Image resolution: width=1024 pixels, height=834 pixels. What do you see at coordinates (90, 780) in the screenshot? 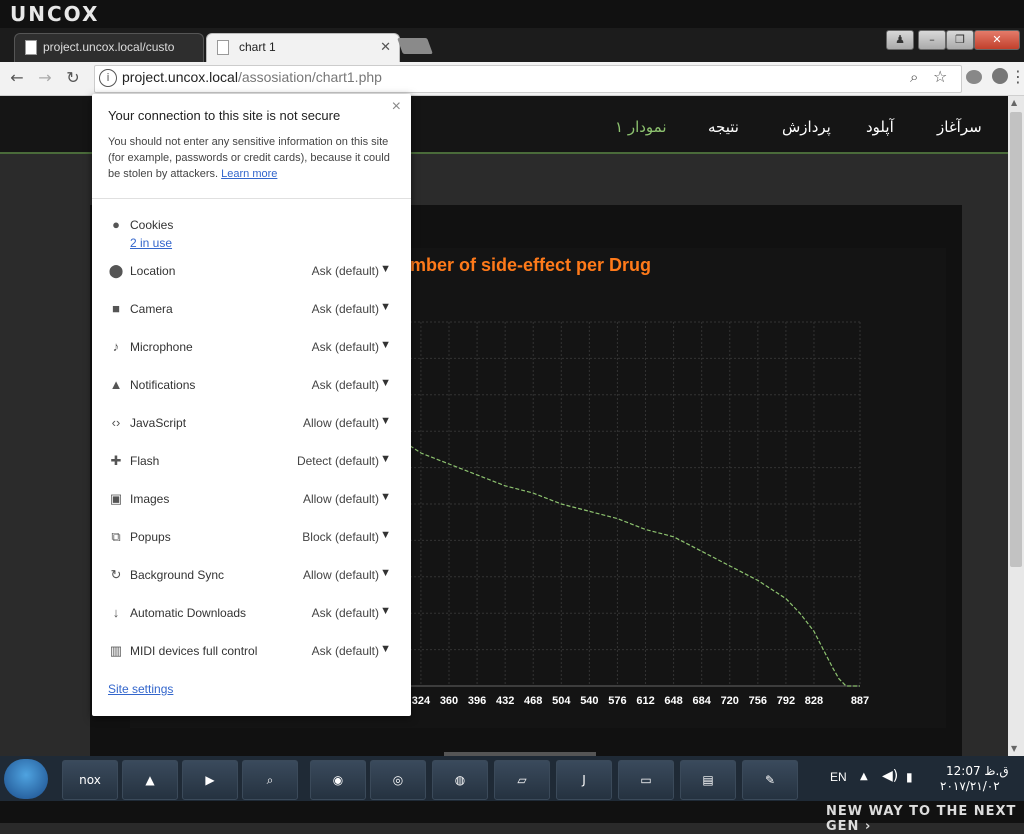
I see `nox-icon: nox` at bounding box center [90, 780].